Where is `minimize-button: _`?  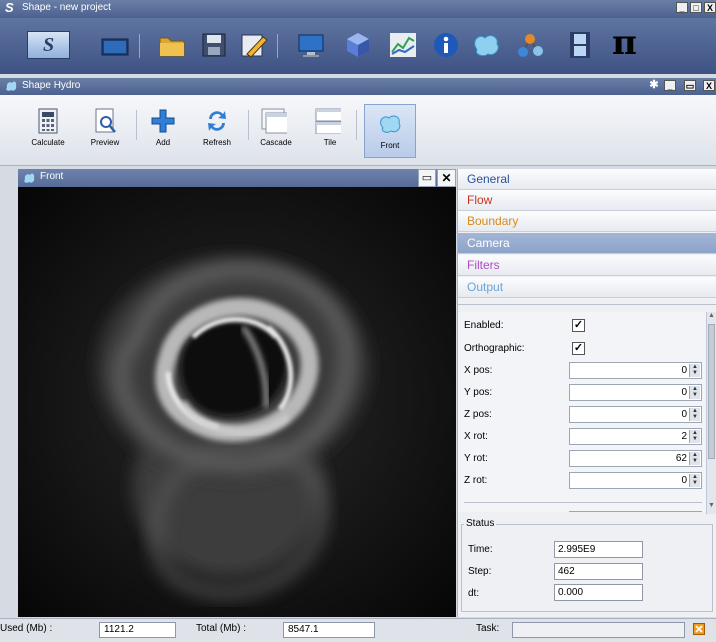 minimize-button: _ is located at coordinates (682, 7).